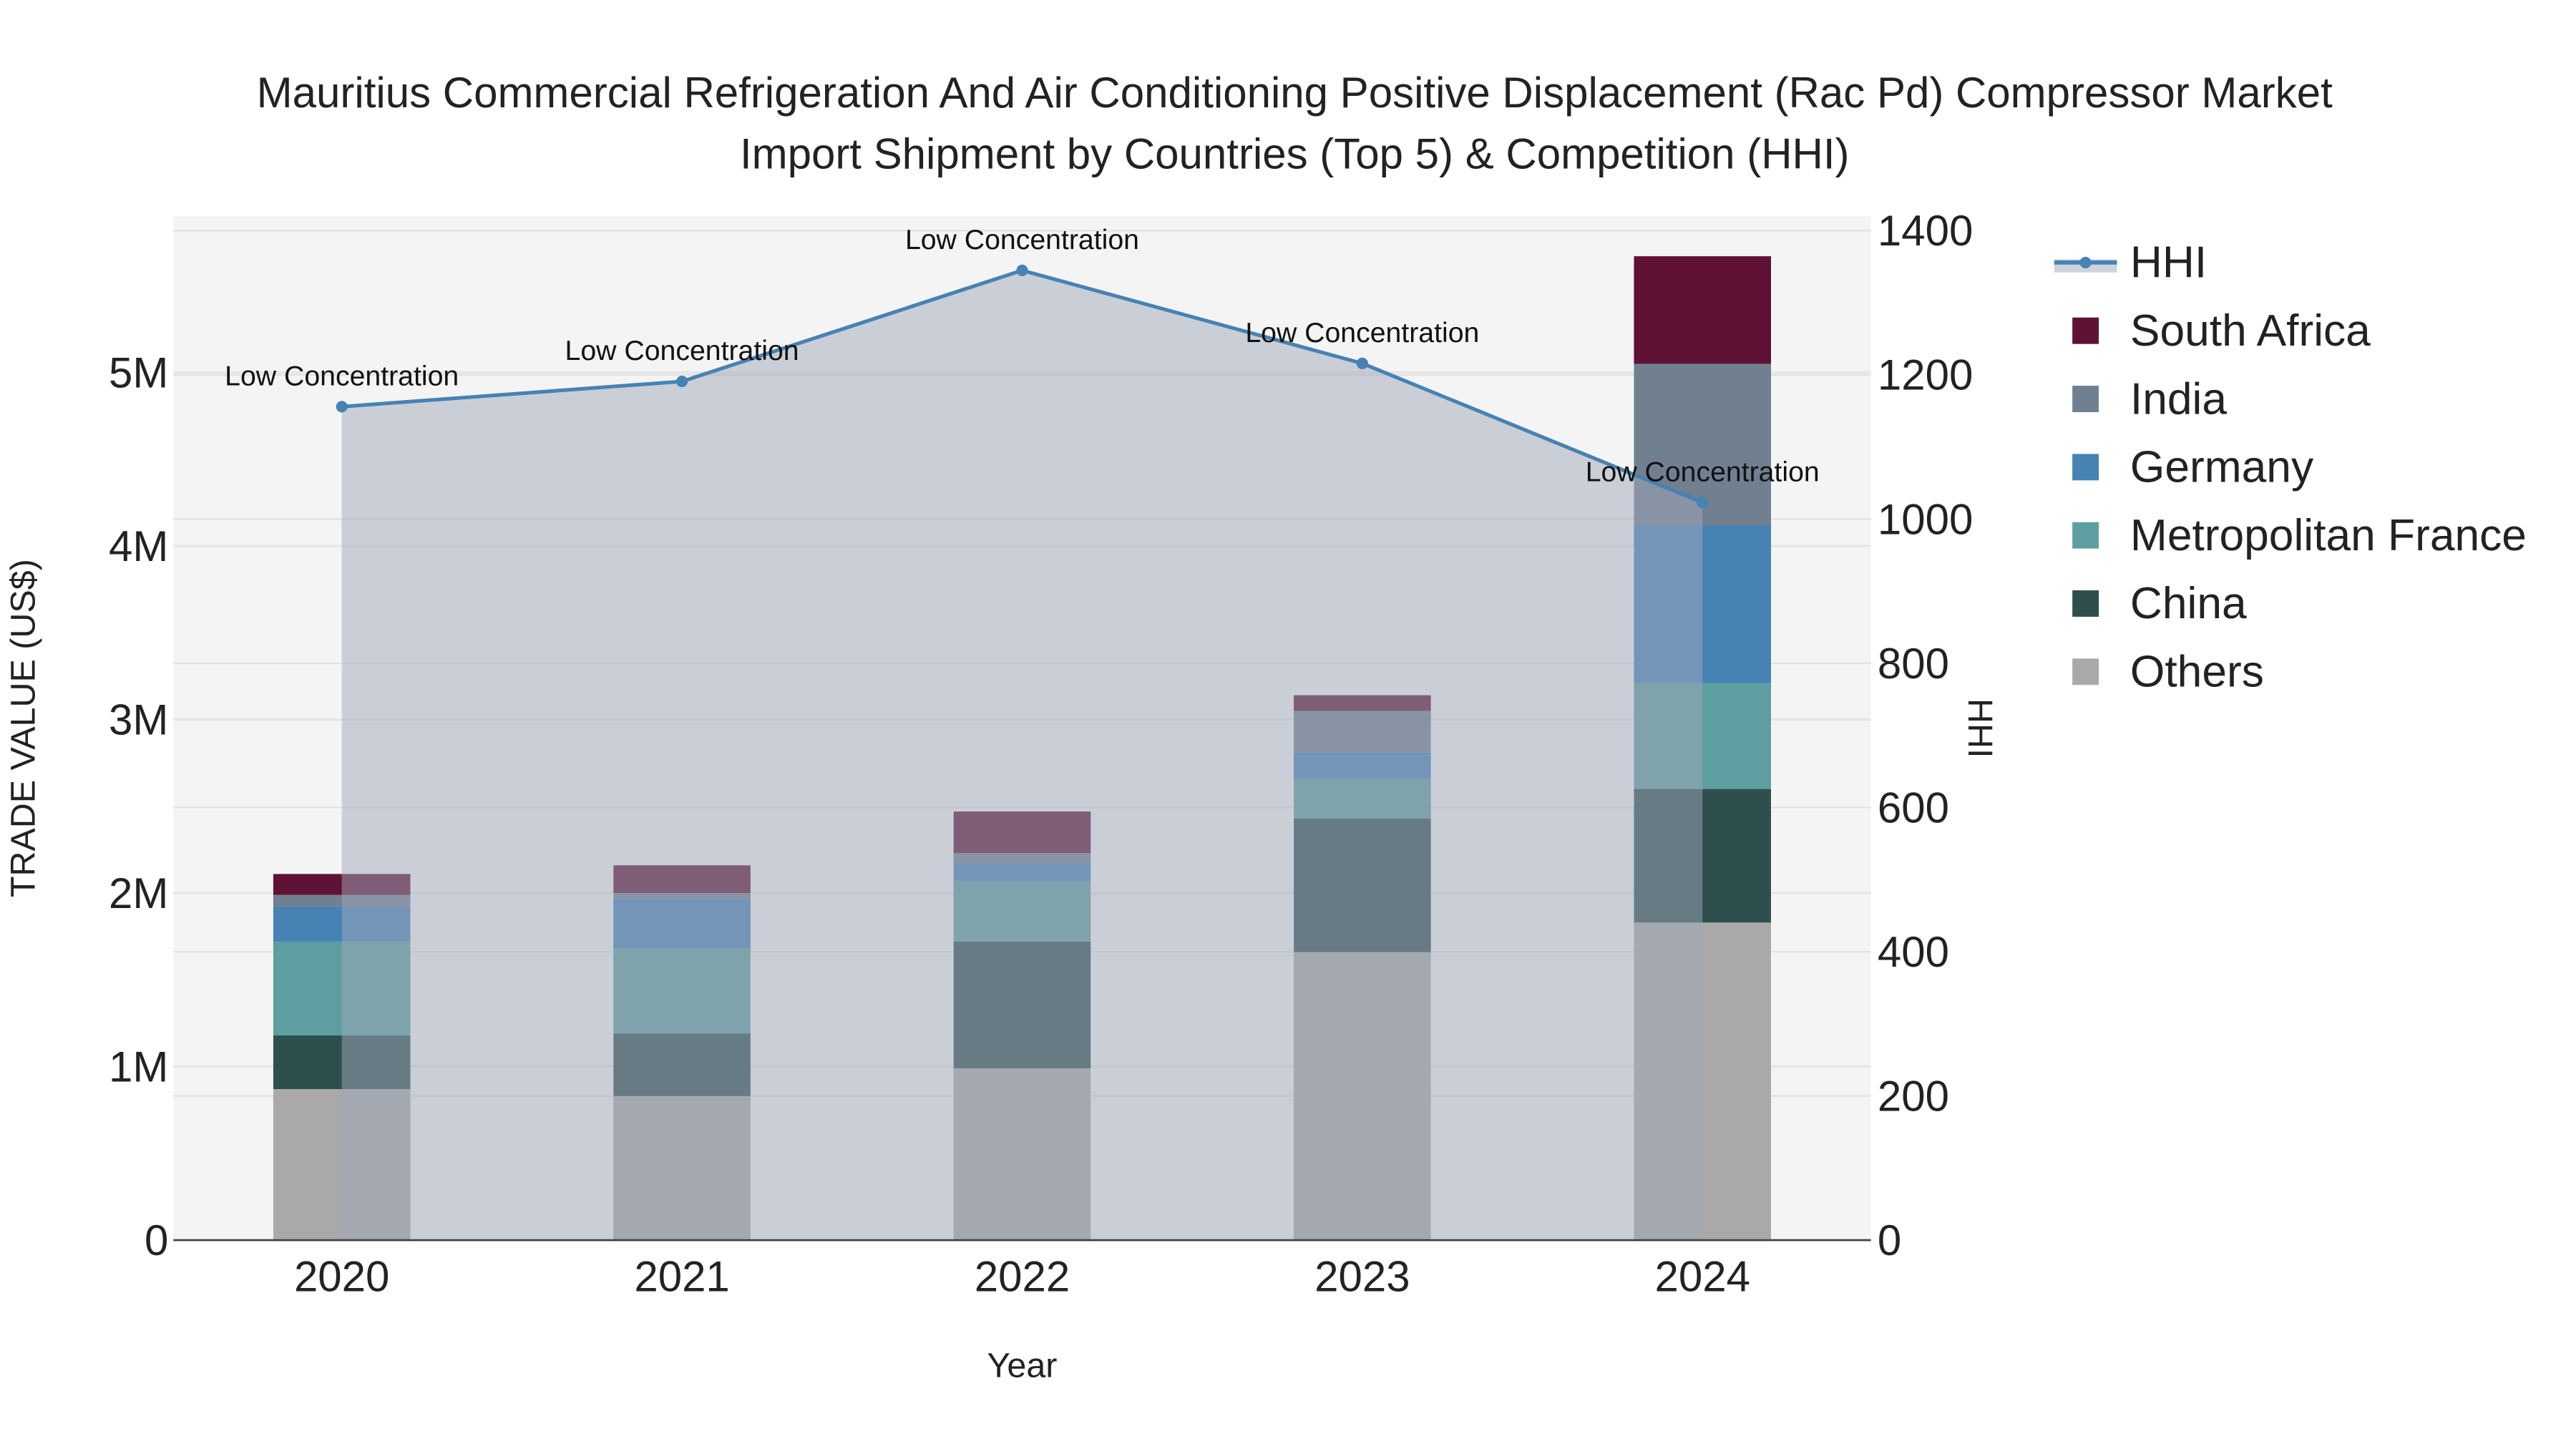  What do you see at coordinates (681, 1277) in the screenshot?
I see `x-tick-label: 2021` at bounding box center [681, 1277].